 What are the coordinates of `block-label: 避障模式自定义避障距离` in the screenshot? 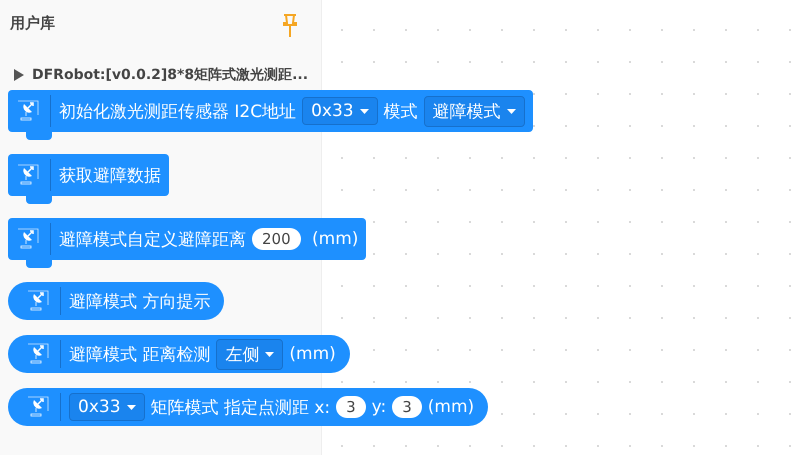 It's located at (152, 239).